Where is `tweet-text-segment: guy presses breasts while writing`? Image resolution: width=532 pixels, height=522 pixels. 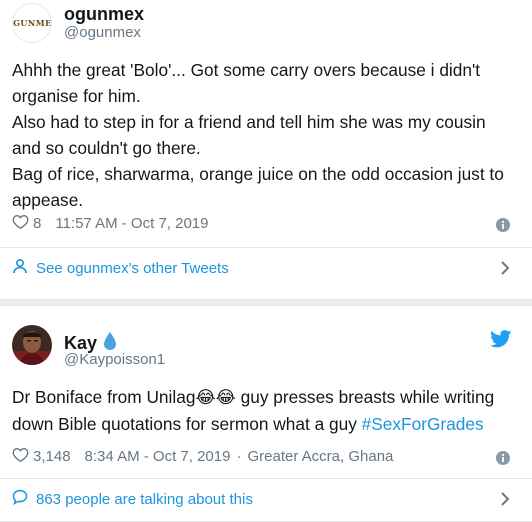 tweet-text-segment: guy presses breasts while writing is located at coordinates (365, 397).